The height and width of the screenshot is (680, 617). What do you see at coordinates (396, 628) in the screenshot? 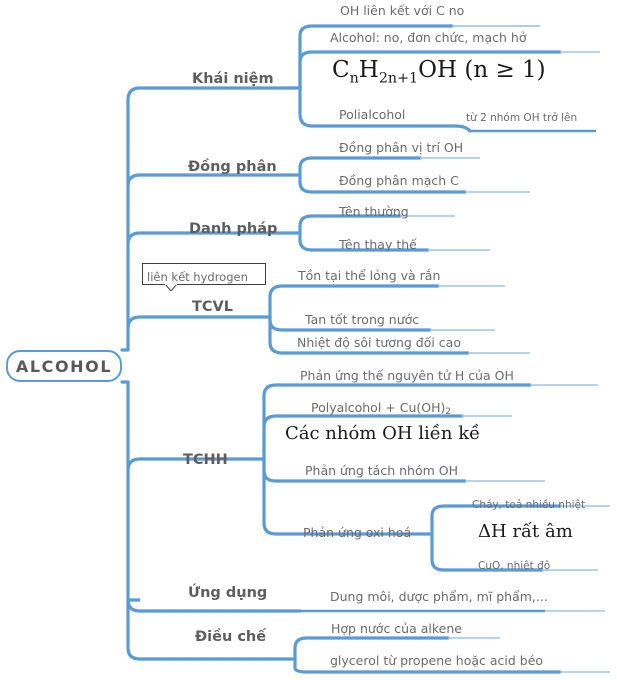
I see `leaf-hop-nuoc-cua-alkene: Hợp nước của alkene` at bounding box center [396, 628].